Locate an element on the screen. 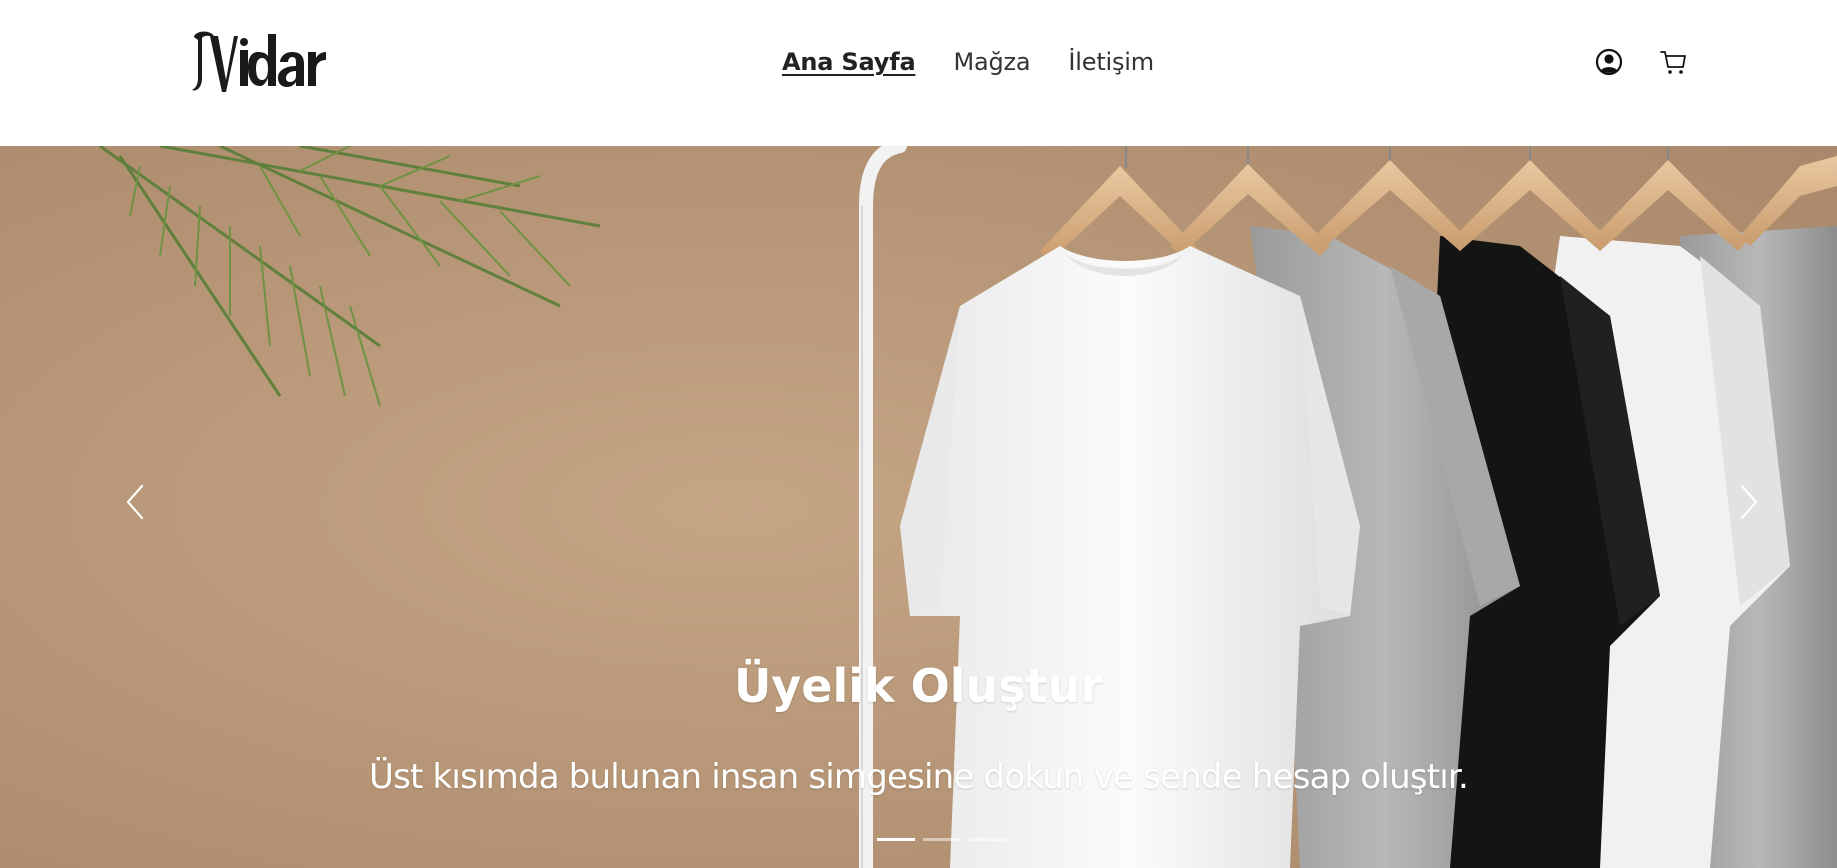  slide-title: Üyelik Oluştur is located at coordinates (918, 686).